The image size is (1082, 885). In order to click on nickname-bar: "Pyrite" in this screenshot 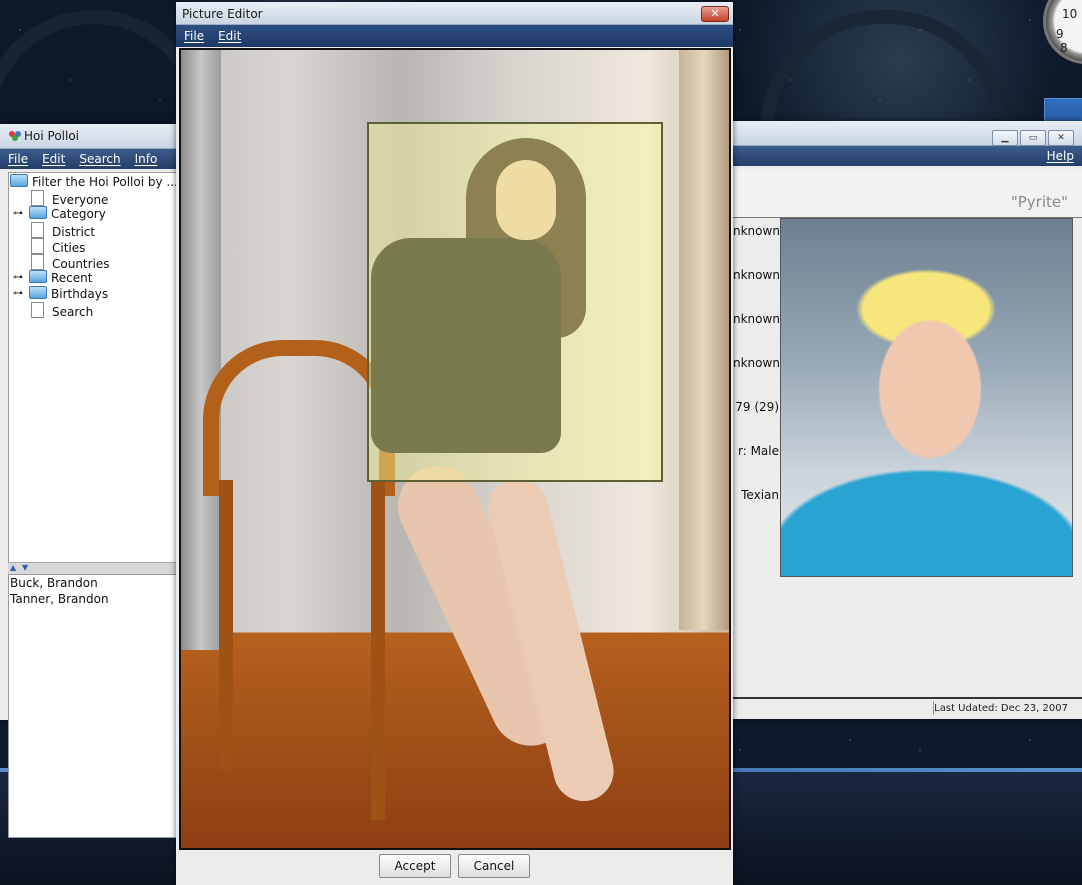, I will do `click(907, 193)`.